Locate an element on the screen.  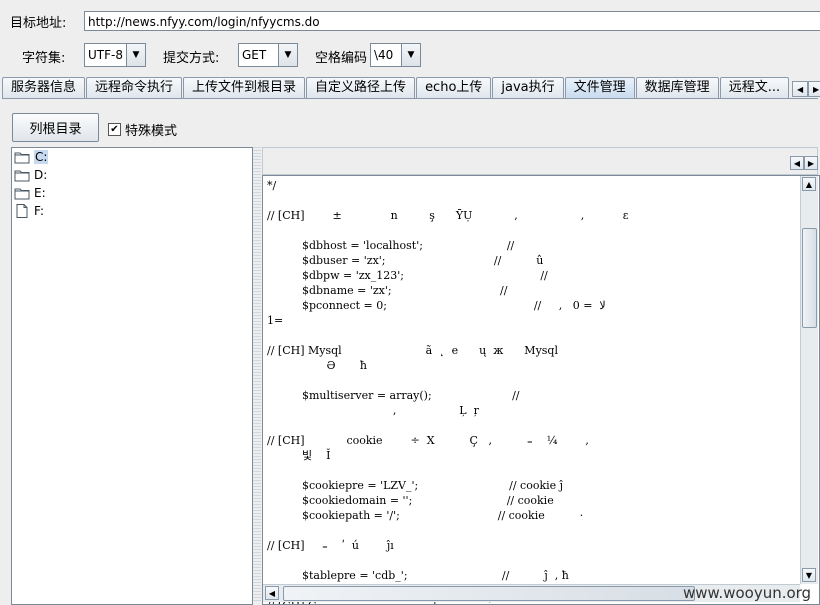
tab-4: echo上传 is located at coordinates (454, 87).